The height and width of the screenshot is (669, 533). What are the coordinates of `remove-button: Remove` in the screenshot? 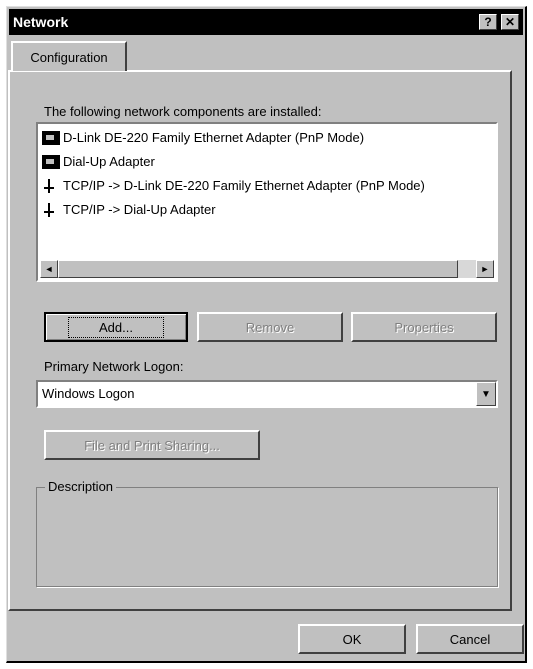 It's located at (270, 327).